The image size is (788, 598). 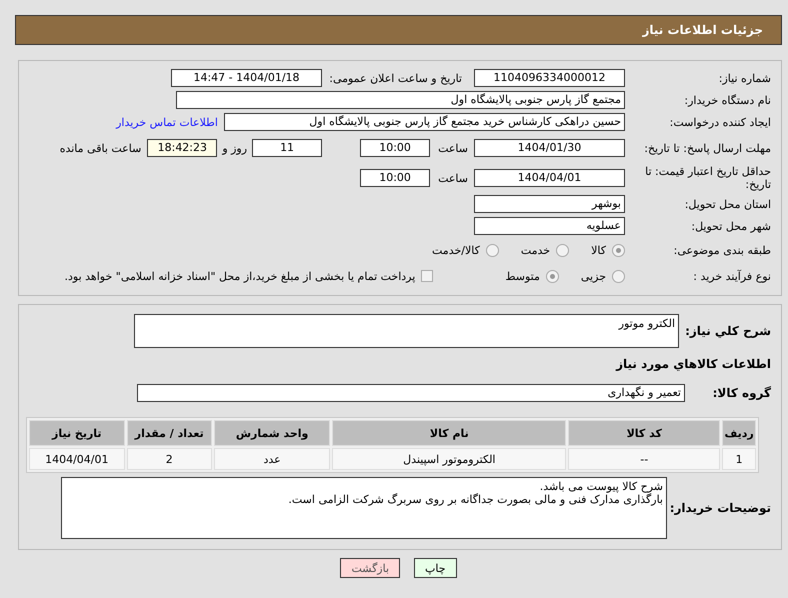 What do you see at coordinates (741, 393) in the screenshot?
I see `field-label: گروه کالا:` at bounding box center [741, 393].